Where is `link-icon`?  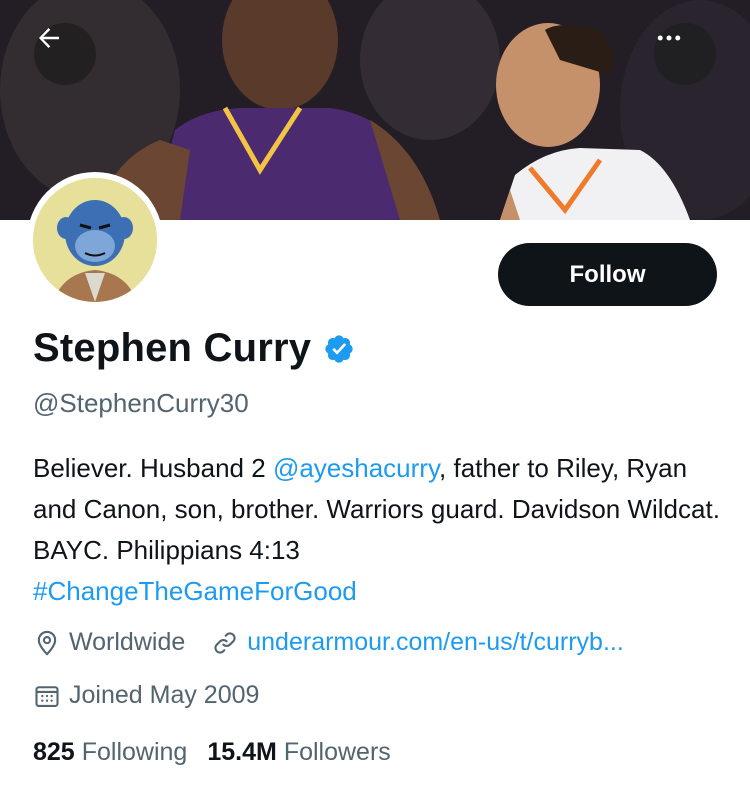 link-icon is located at coordinates (225, 642).